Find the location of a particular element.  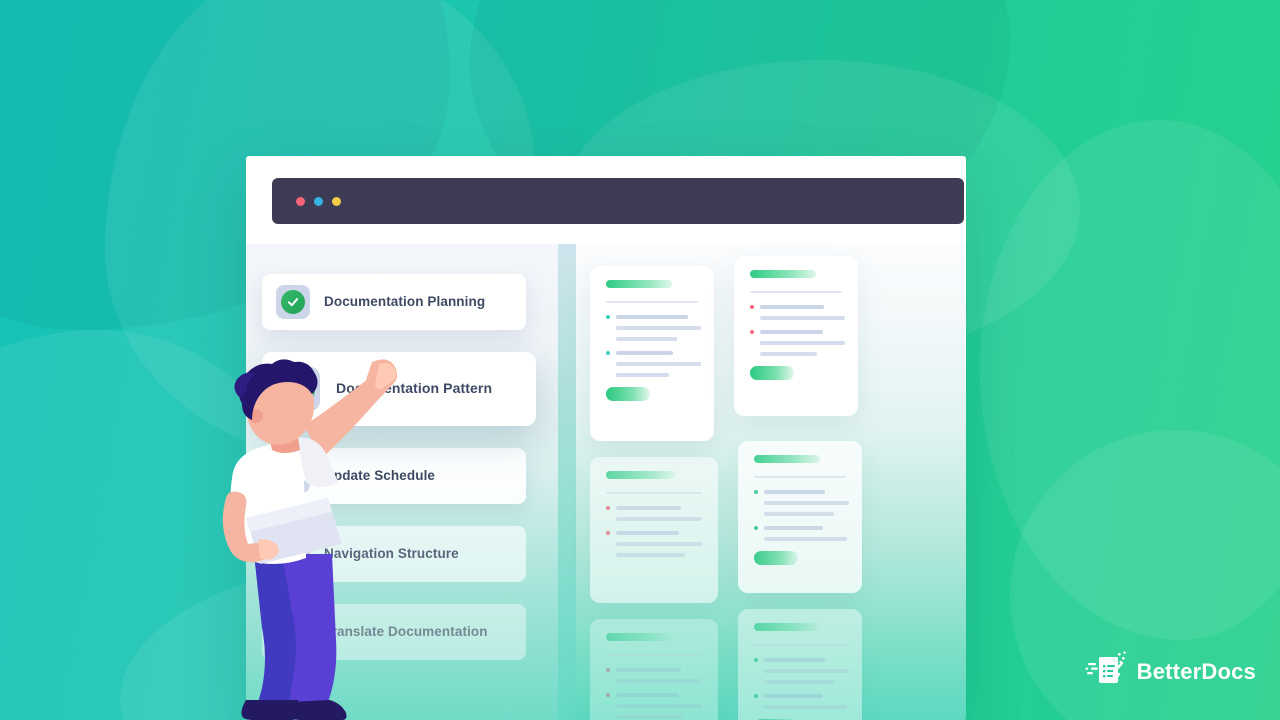

betterdocs-logo-text: BetterDocs is located at coordinates (1196, 671).